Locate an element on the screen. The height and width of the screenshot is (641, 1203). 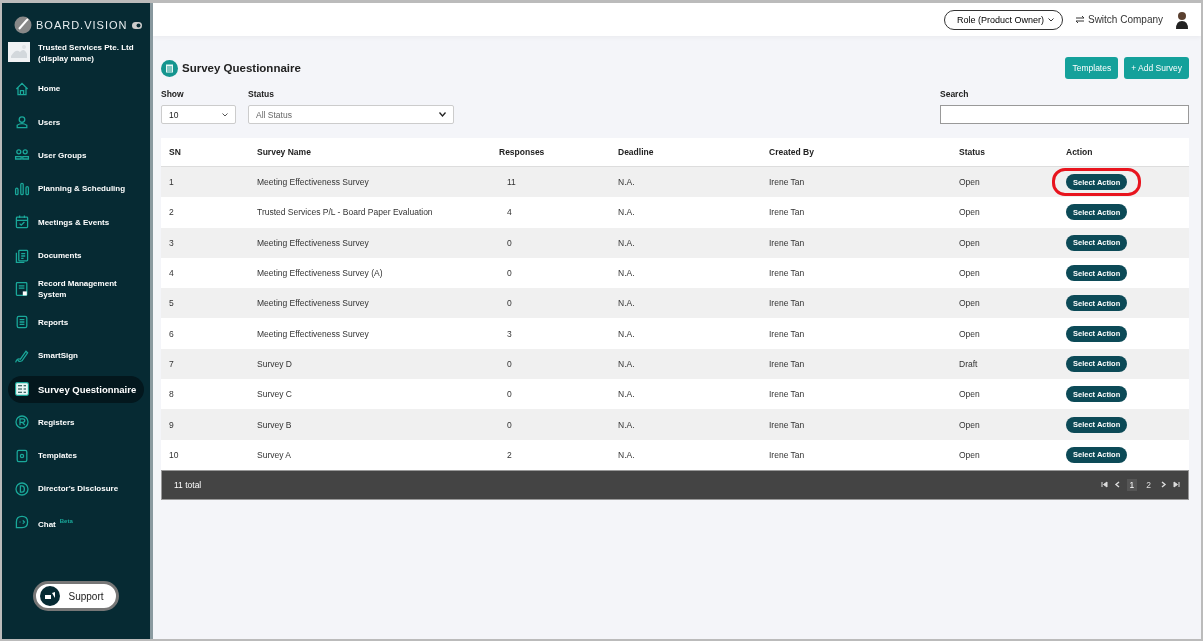
nav-item: Reports is located at coordinates (76, 322).